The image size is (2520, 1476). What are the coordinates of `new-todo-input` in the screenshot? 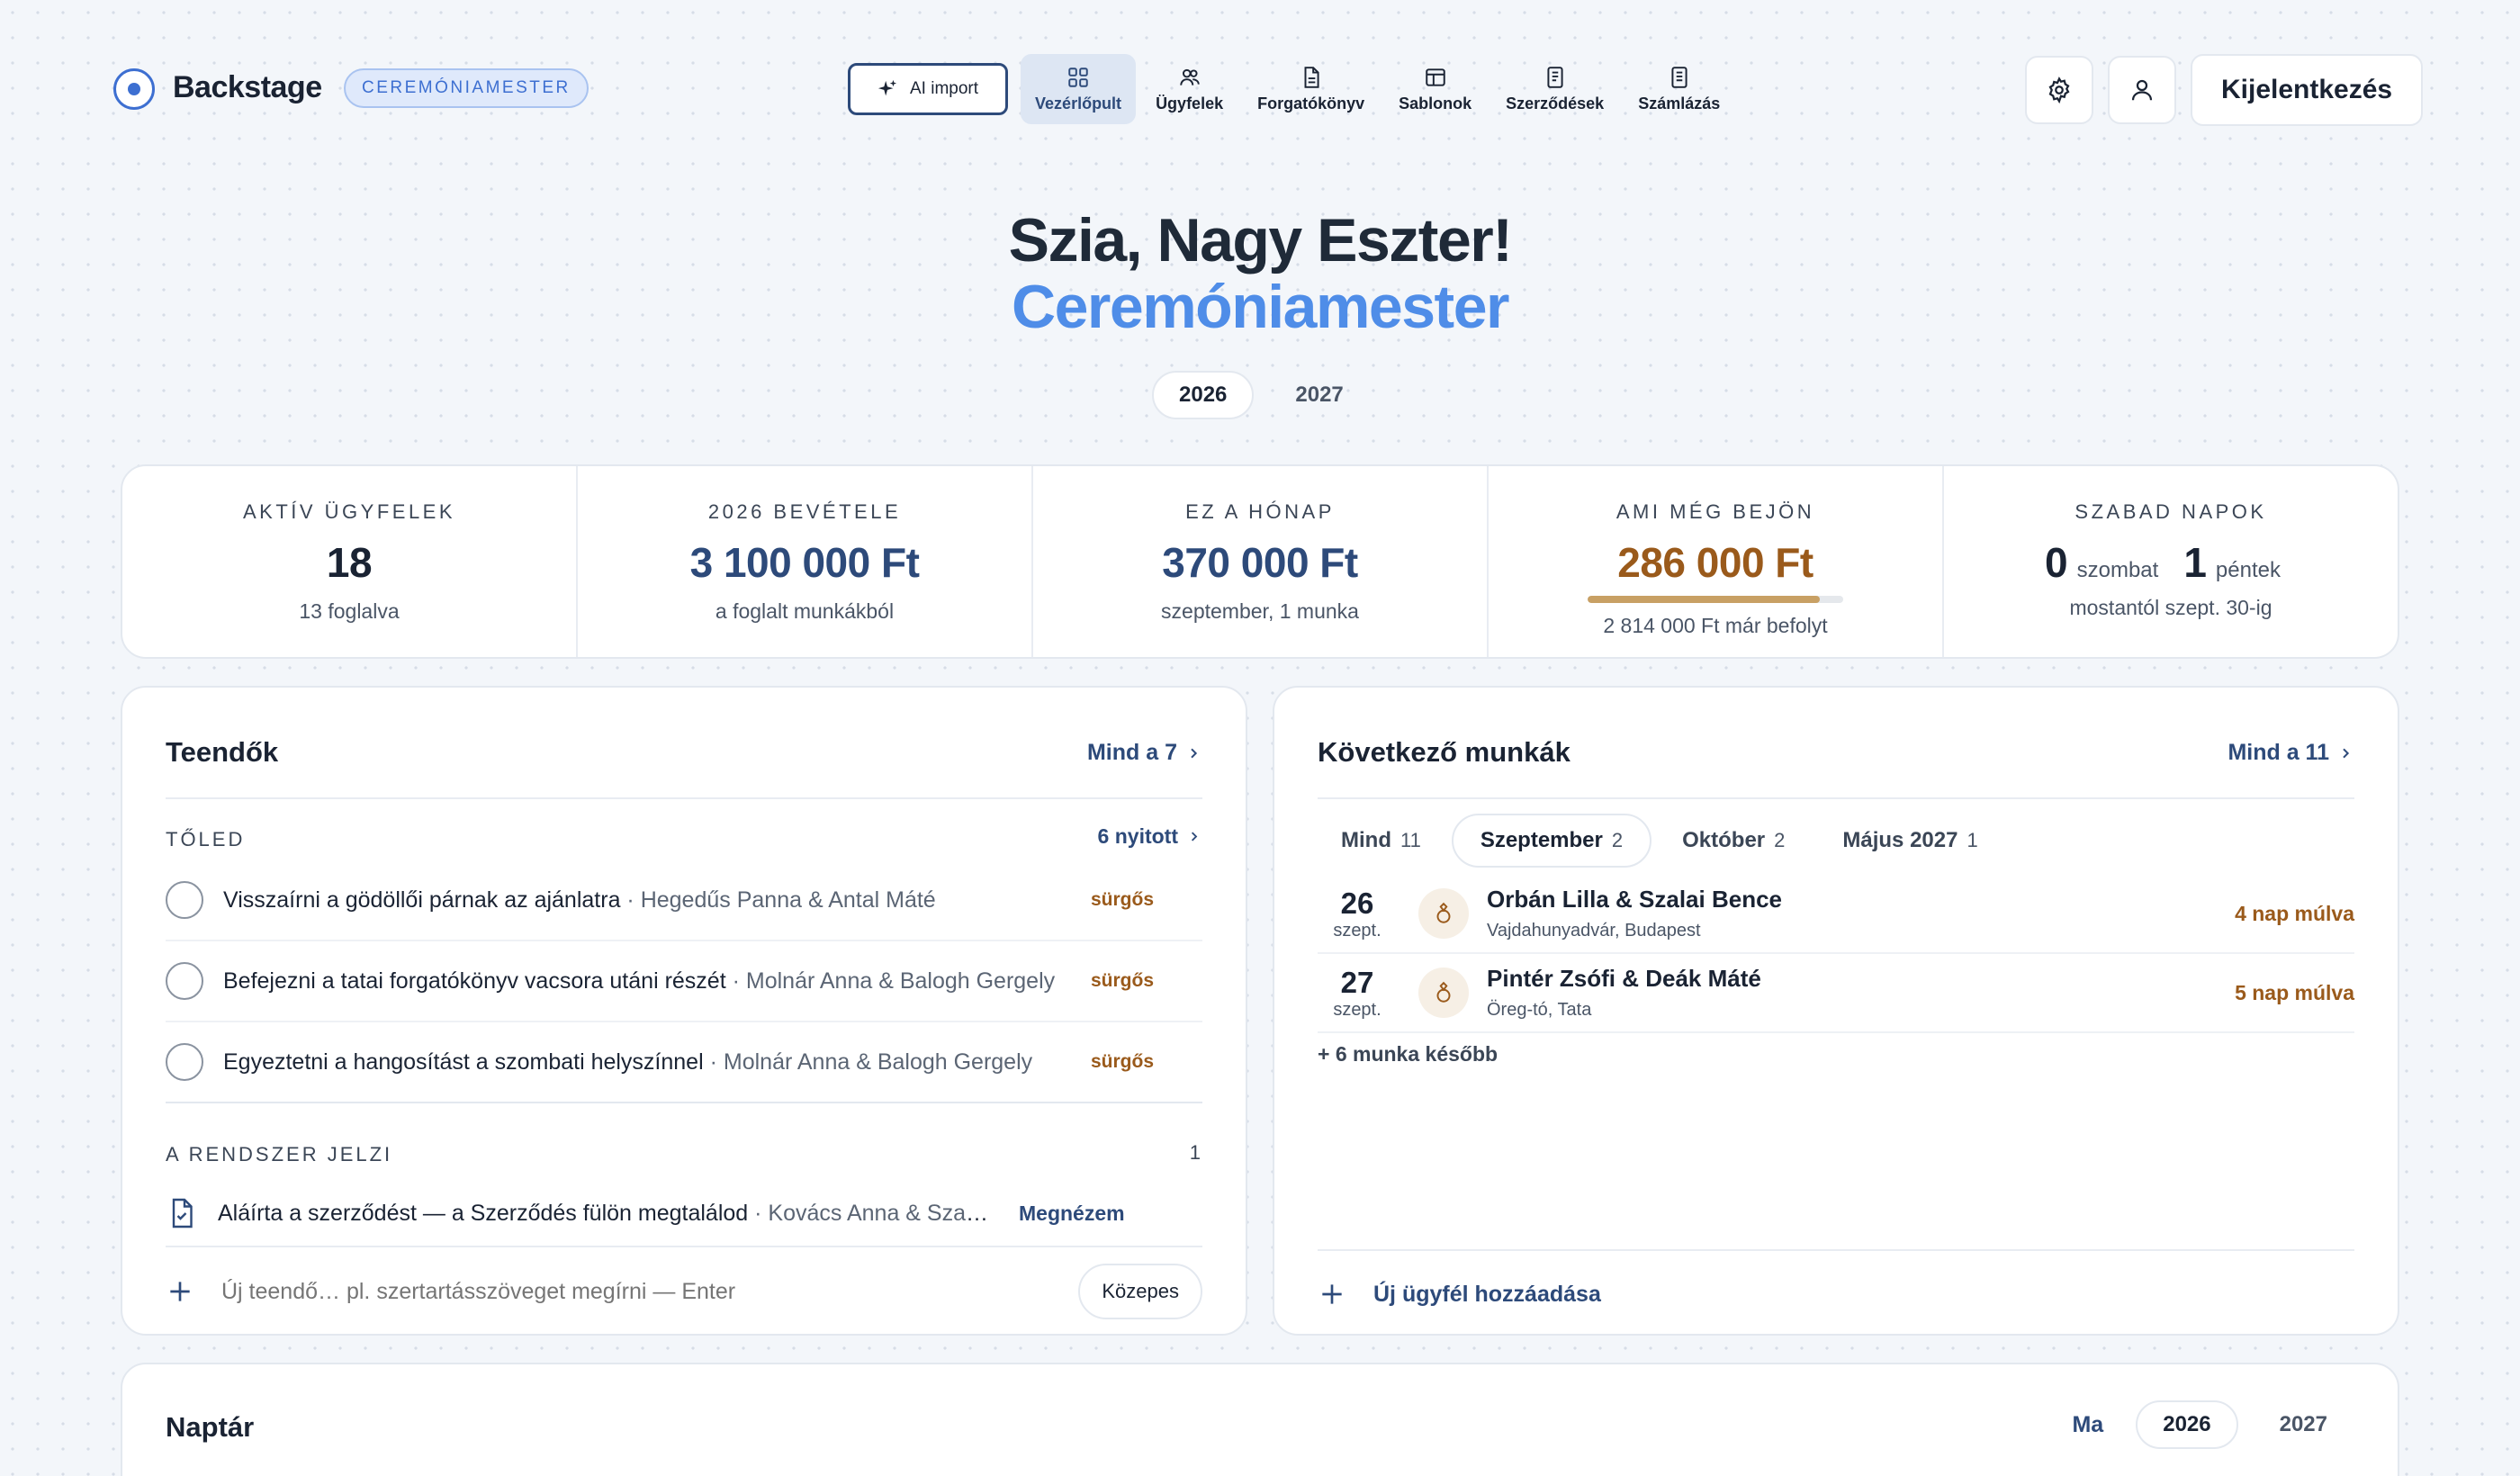 It's located at (617, 1291).